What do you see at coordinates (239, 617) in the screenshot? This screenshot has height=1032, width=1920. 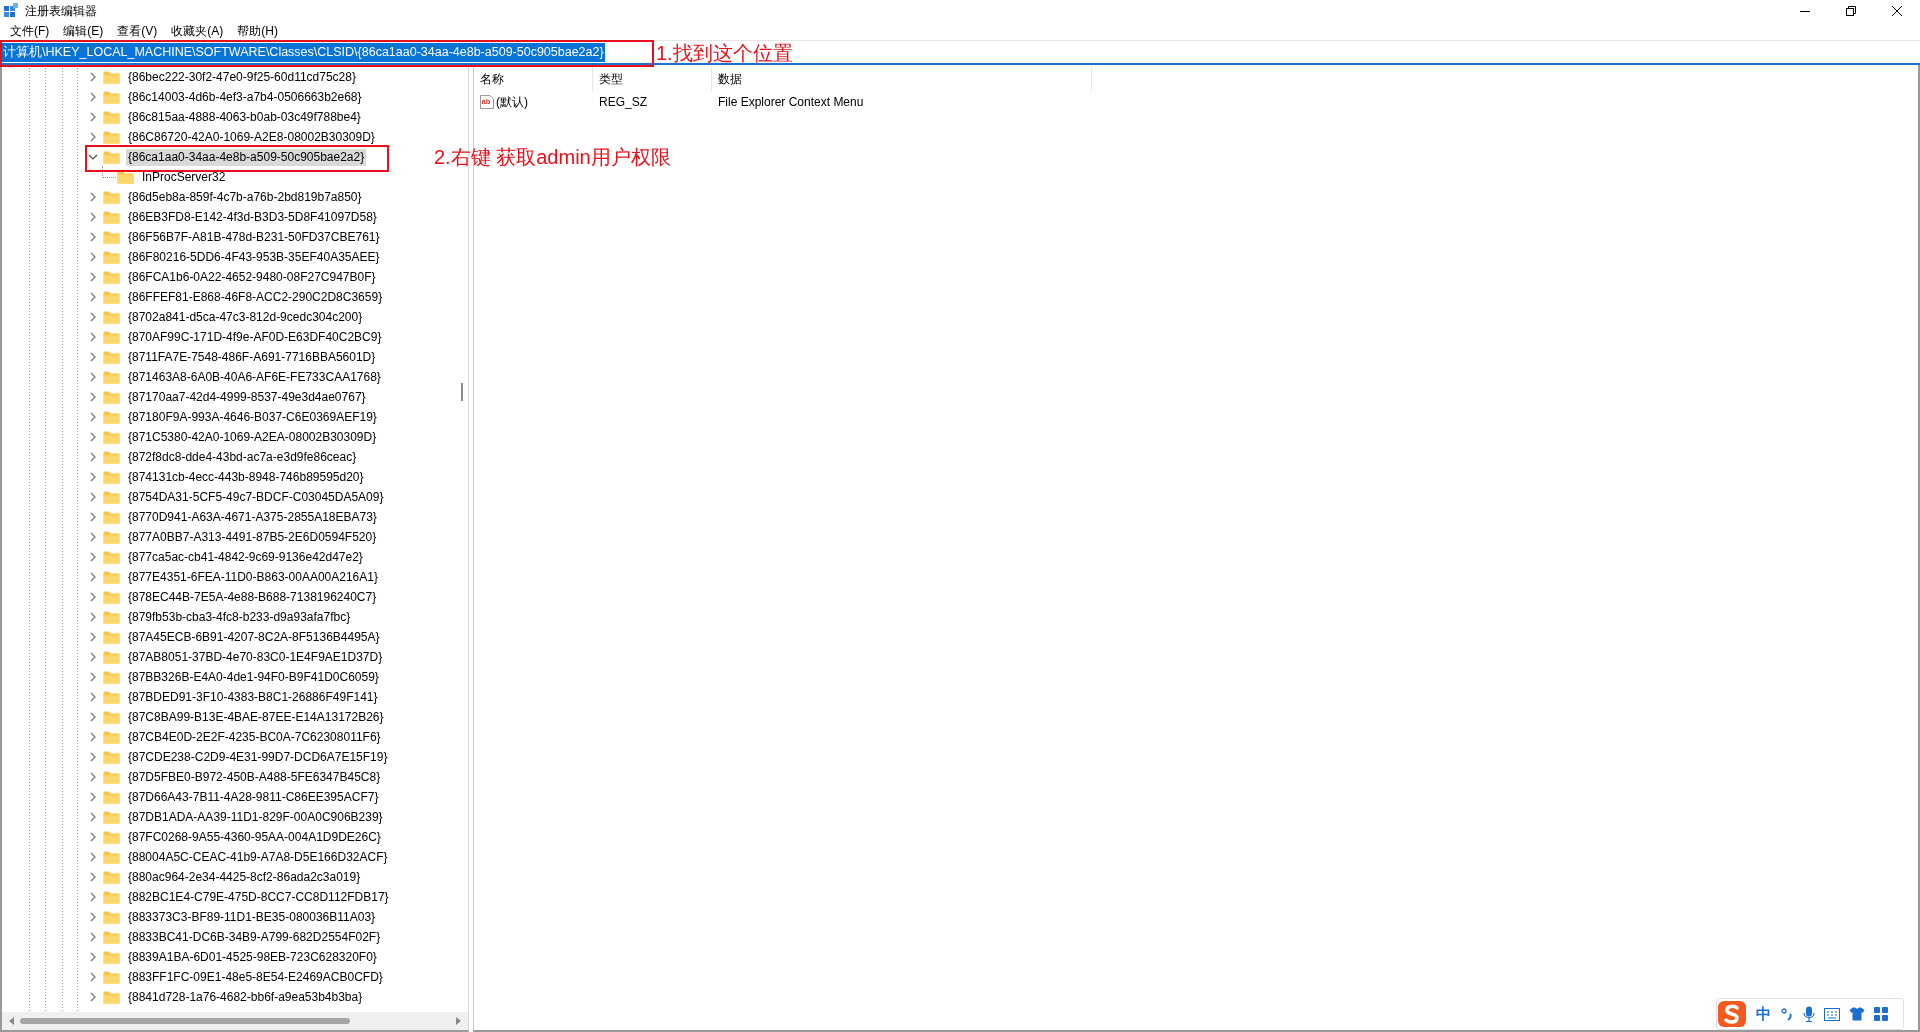 I see `tree-item: {879fb53b-cba3-4fc8-b233-d9a93afa7fbc}` at bounding box center [239, 617].